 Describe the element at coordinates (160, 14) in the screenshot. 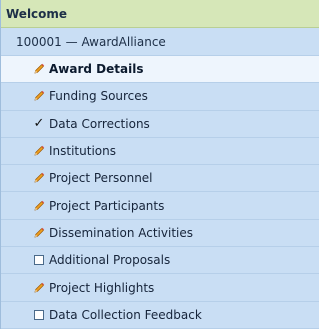

I see `welcome-header: Welcome` at that location.